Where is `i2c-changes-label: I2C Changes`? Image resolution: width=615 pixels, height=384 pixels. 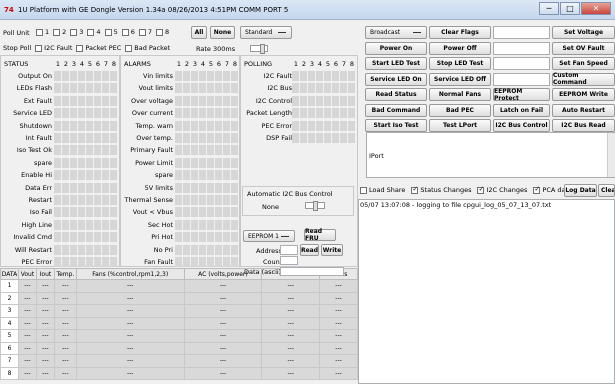
i2c-changes-label: I2C Changes is located at coordinates (507, 190).